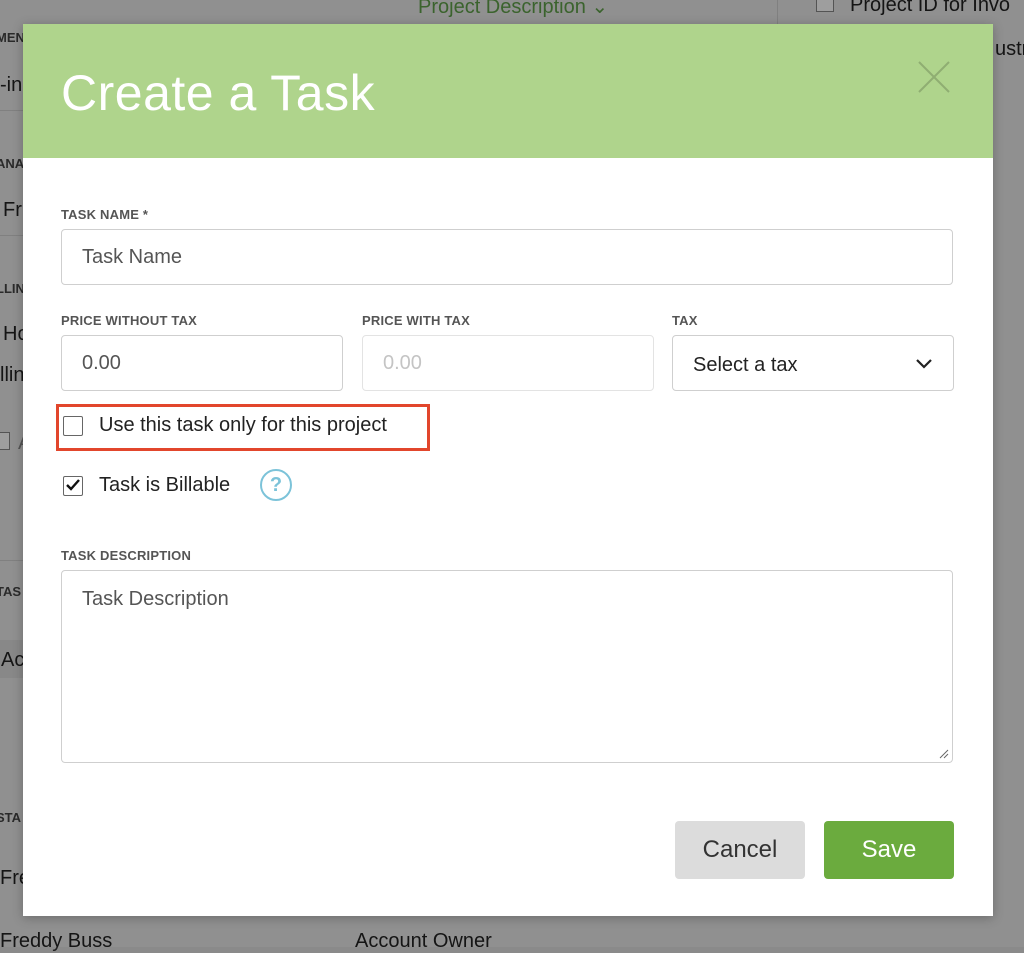 Image resolution: width=1024 pixels, height=953 pixels. Describe the element at coordinates (740, 850) in the screenshot. I see `cancel-button: Cancel` at that location.